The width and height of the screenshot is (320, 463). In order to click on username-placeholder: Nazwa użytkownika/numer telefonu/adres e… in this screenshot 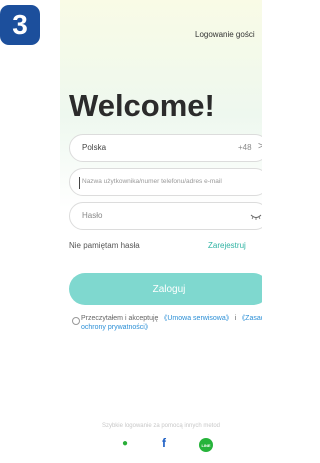, I will do `click(152, 181)`.